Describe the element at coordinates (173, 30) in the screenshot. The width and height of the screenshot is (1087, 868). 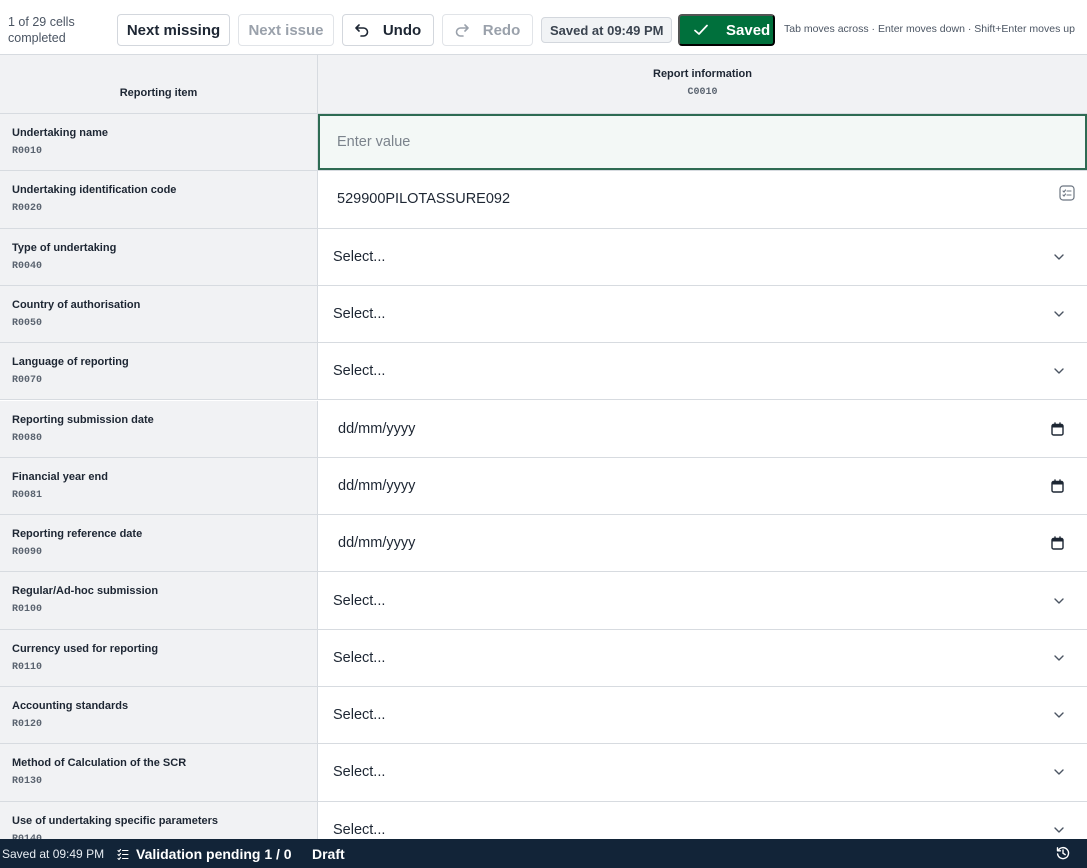
I see `next-missing-button: Next missing` at that location.